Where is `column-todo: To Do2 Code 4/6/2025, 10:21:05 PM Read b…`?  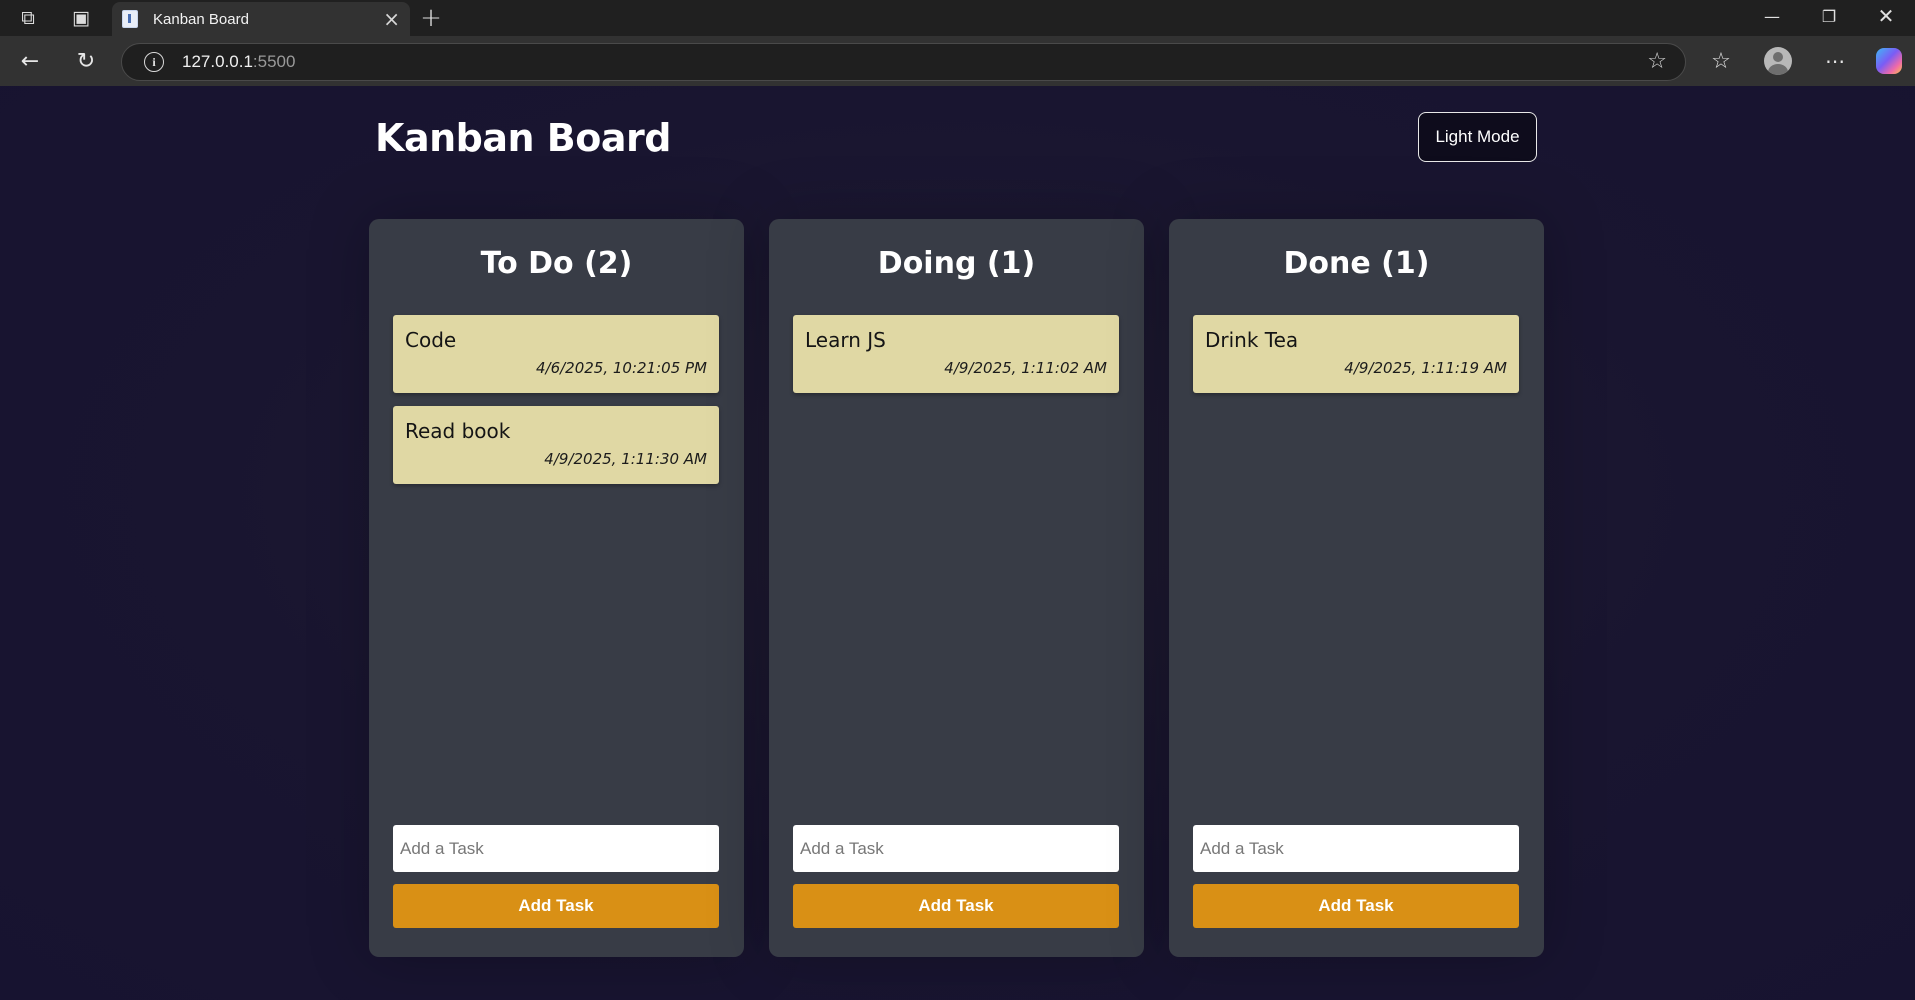
column-todo: To Do2 Code 4/6/2025, 10:21:05 PM Read b… is located at coordinates (556, 588).